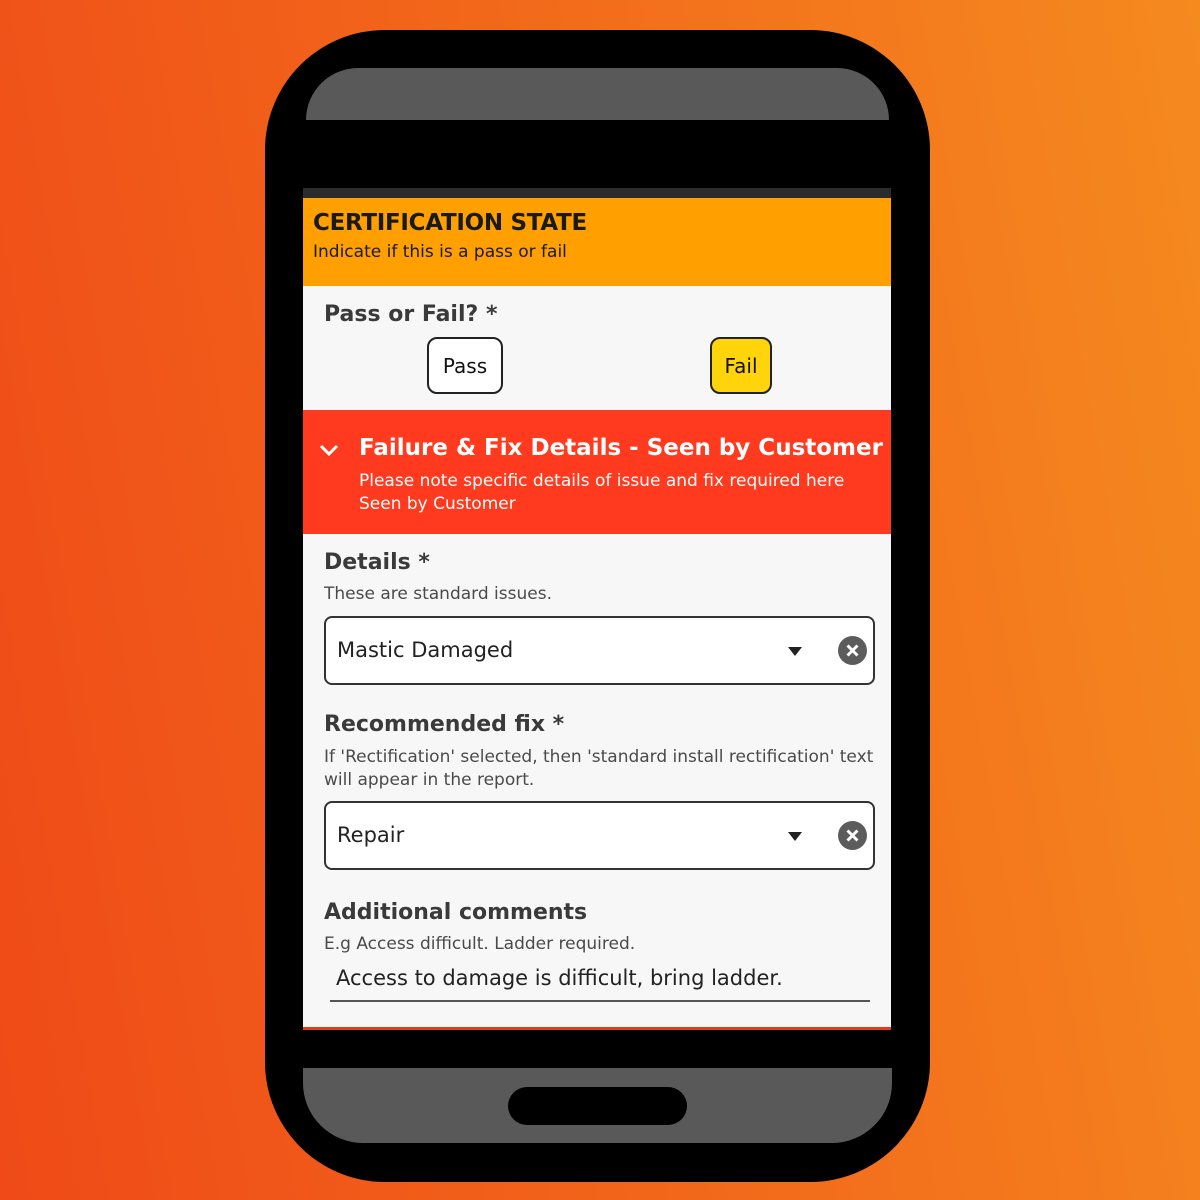 The width and height of the screenshot is (1200, 1200). Describe the element at coordinates (597, 1106) in the screenshot. I see `home-button` at that location.